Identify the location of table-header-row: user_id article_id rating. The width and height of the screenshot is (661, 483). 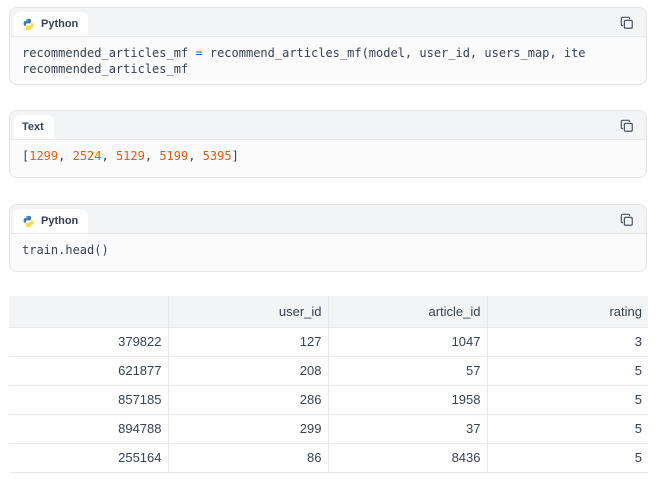
(328, 312).